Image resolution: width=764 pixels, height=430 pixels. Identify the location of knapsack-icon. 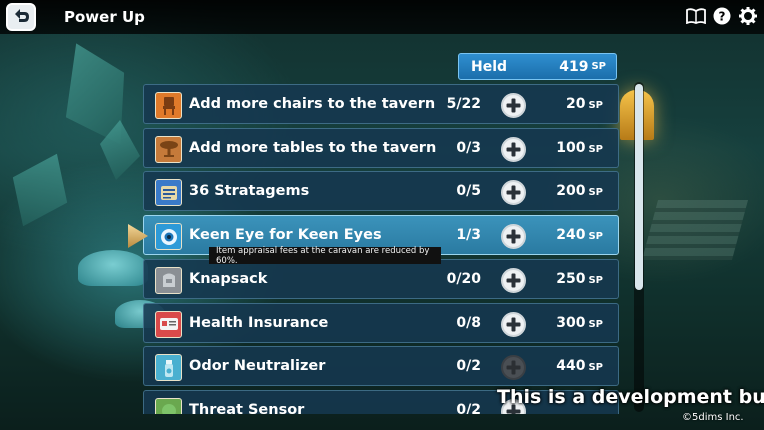
(168, 280).